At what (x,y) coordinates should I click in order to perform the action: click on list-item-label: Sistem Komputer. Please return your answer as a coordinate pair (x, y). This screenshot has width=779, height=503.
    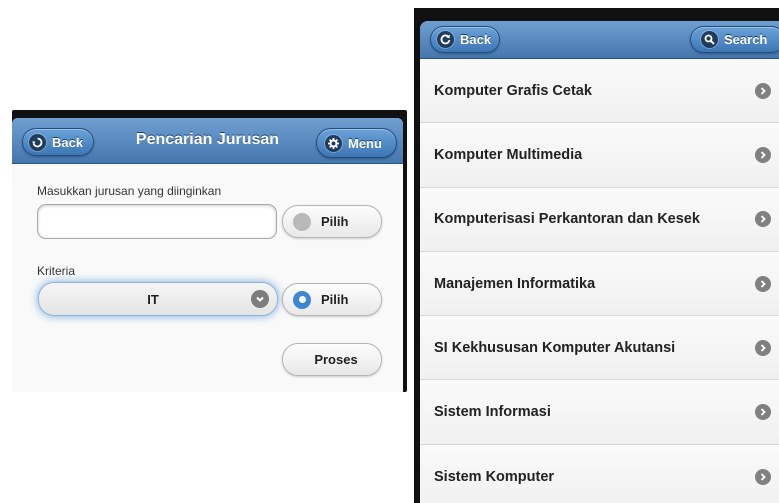
    Looking at the image, I should click on (494, 476).